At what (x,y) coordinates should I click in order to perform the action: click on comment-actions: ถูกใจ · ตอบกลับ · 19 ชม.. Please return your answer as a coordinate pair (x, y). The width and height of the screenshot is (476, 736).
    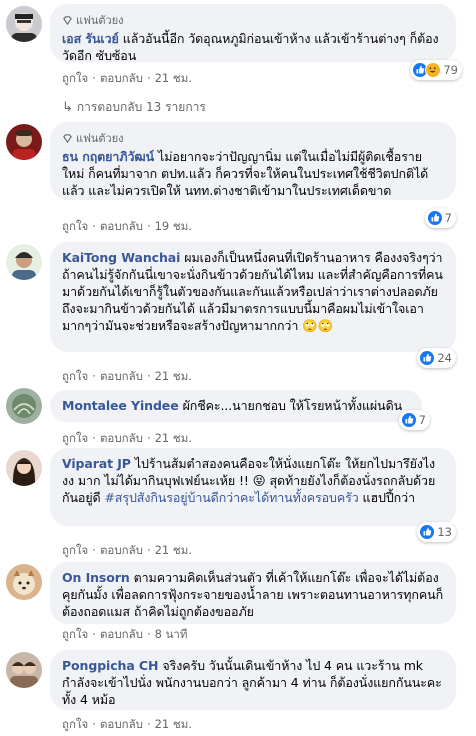
    Looking at the image, I should click on (127, 227).